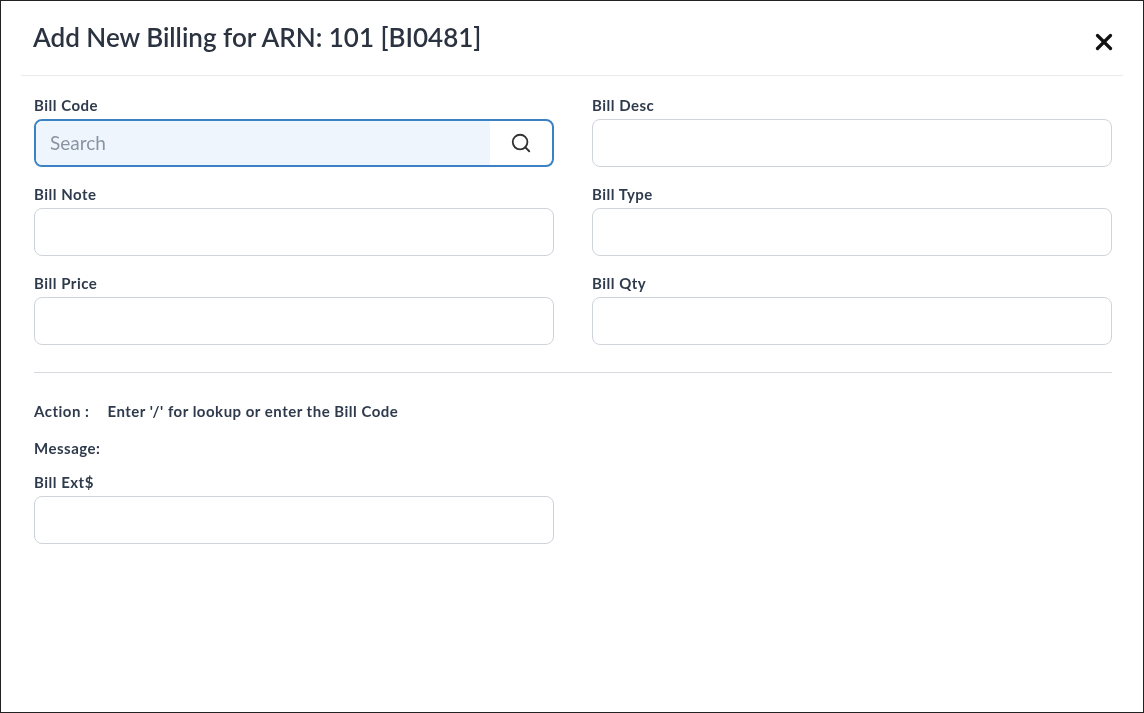  I want to click on action-label: Action :, so click(62, 411).